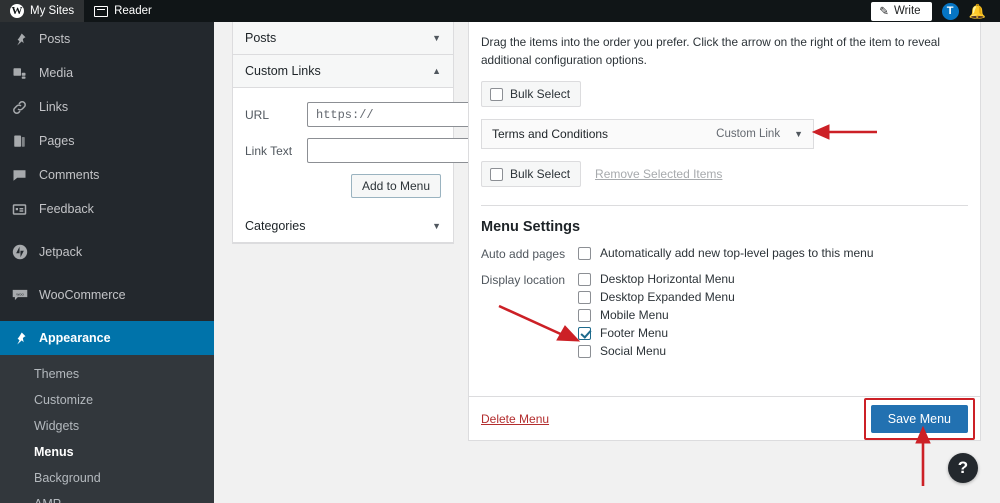 This screenshot has width=1000, height=503. I want to click on bulk-select-button-top: Bulk Select, so click(531, 94).